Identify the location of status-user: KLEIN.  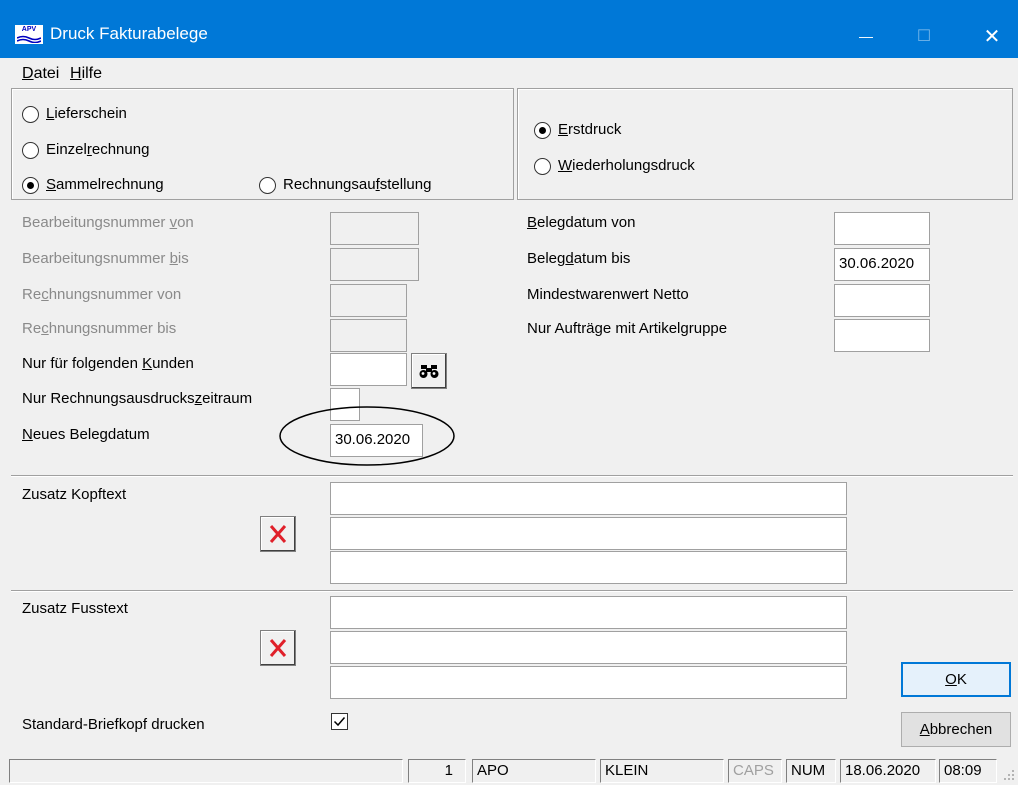
(662, 771).